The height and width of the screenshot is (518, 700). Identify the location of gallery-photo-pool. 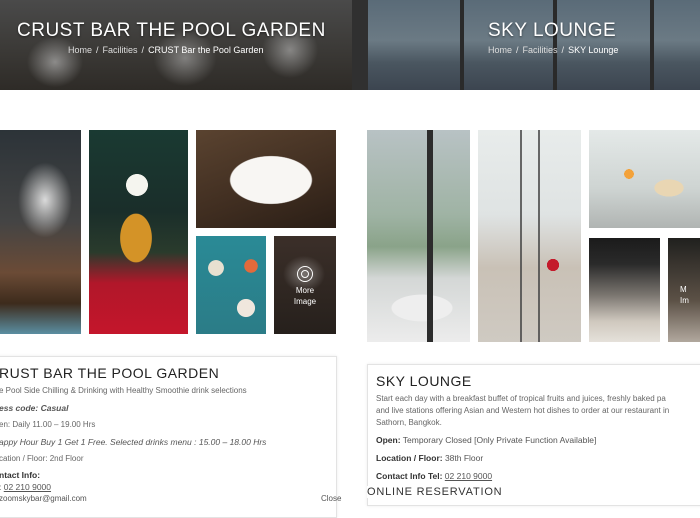
(40, 232).